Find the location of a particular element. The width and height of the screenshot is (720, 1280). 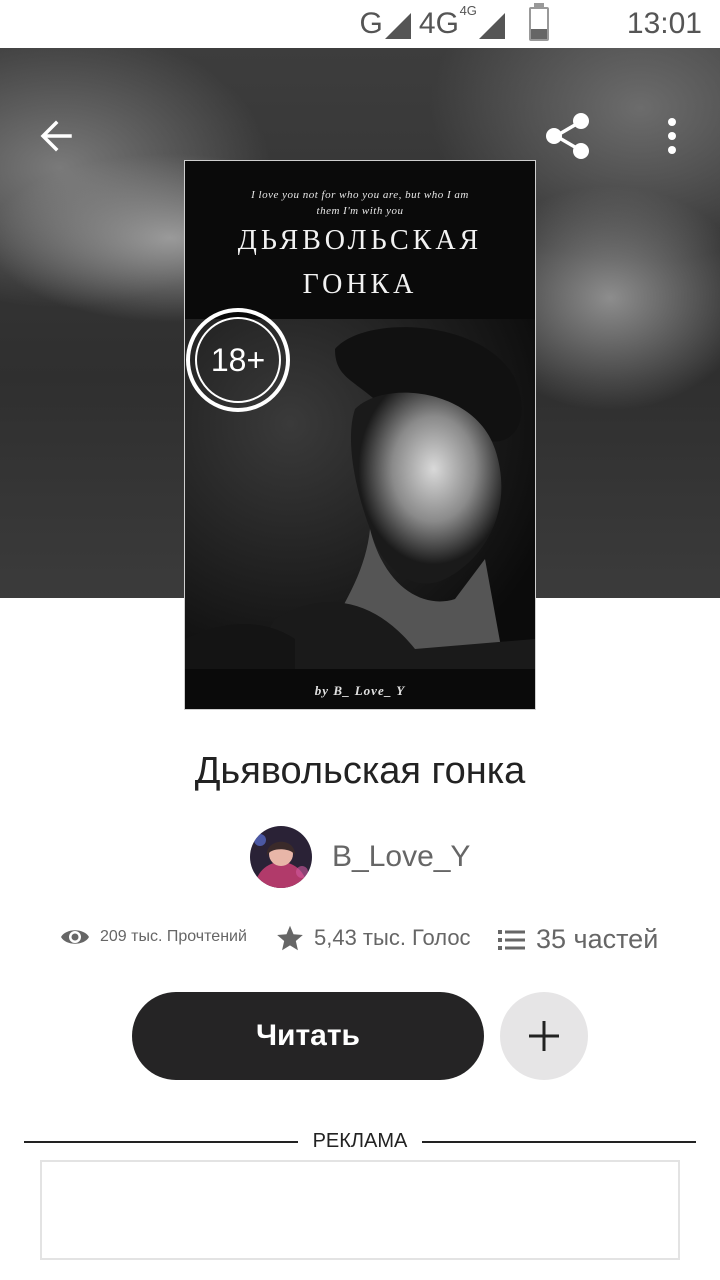

share-icon is located at coordinates (567, 136).